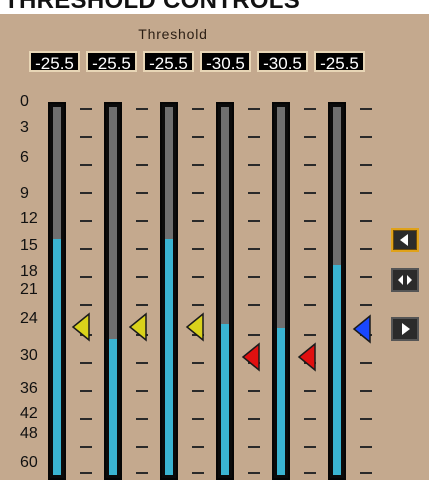 The image size is (429, 480). I want to click on scale-label: 30, so click(29, 355).